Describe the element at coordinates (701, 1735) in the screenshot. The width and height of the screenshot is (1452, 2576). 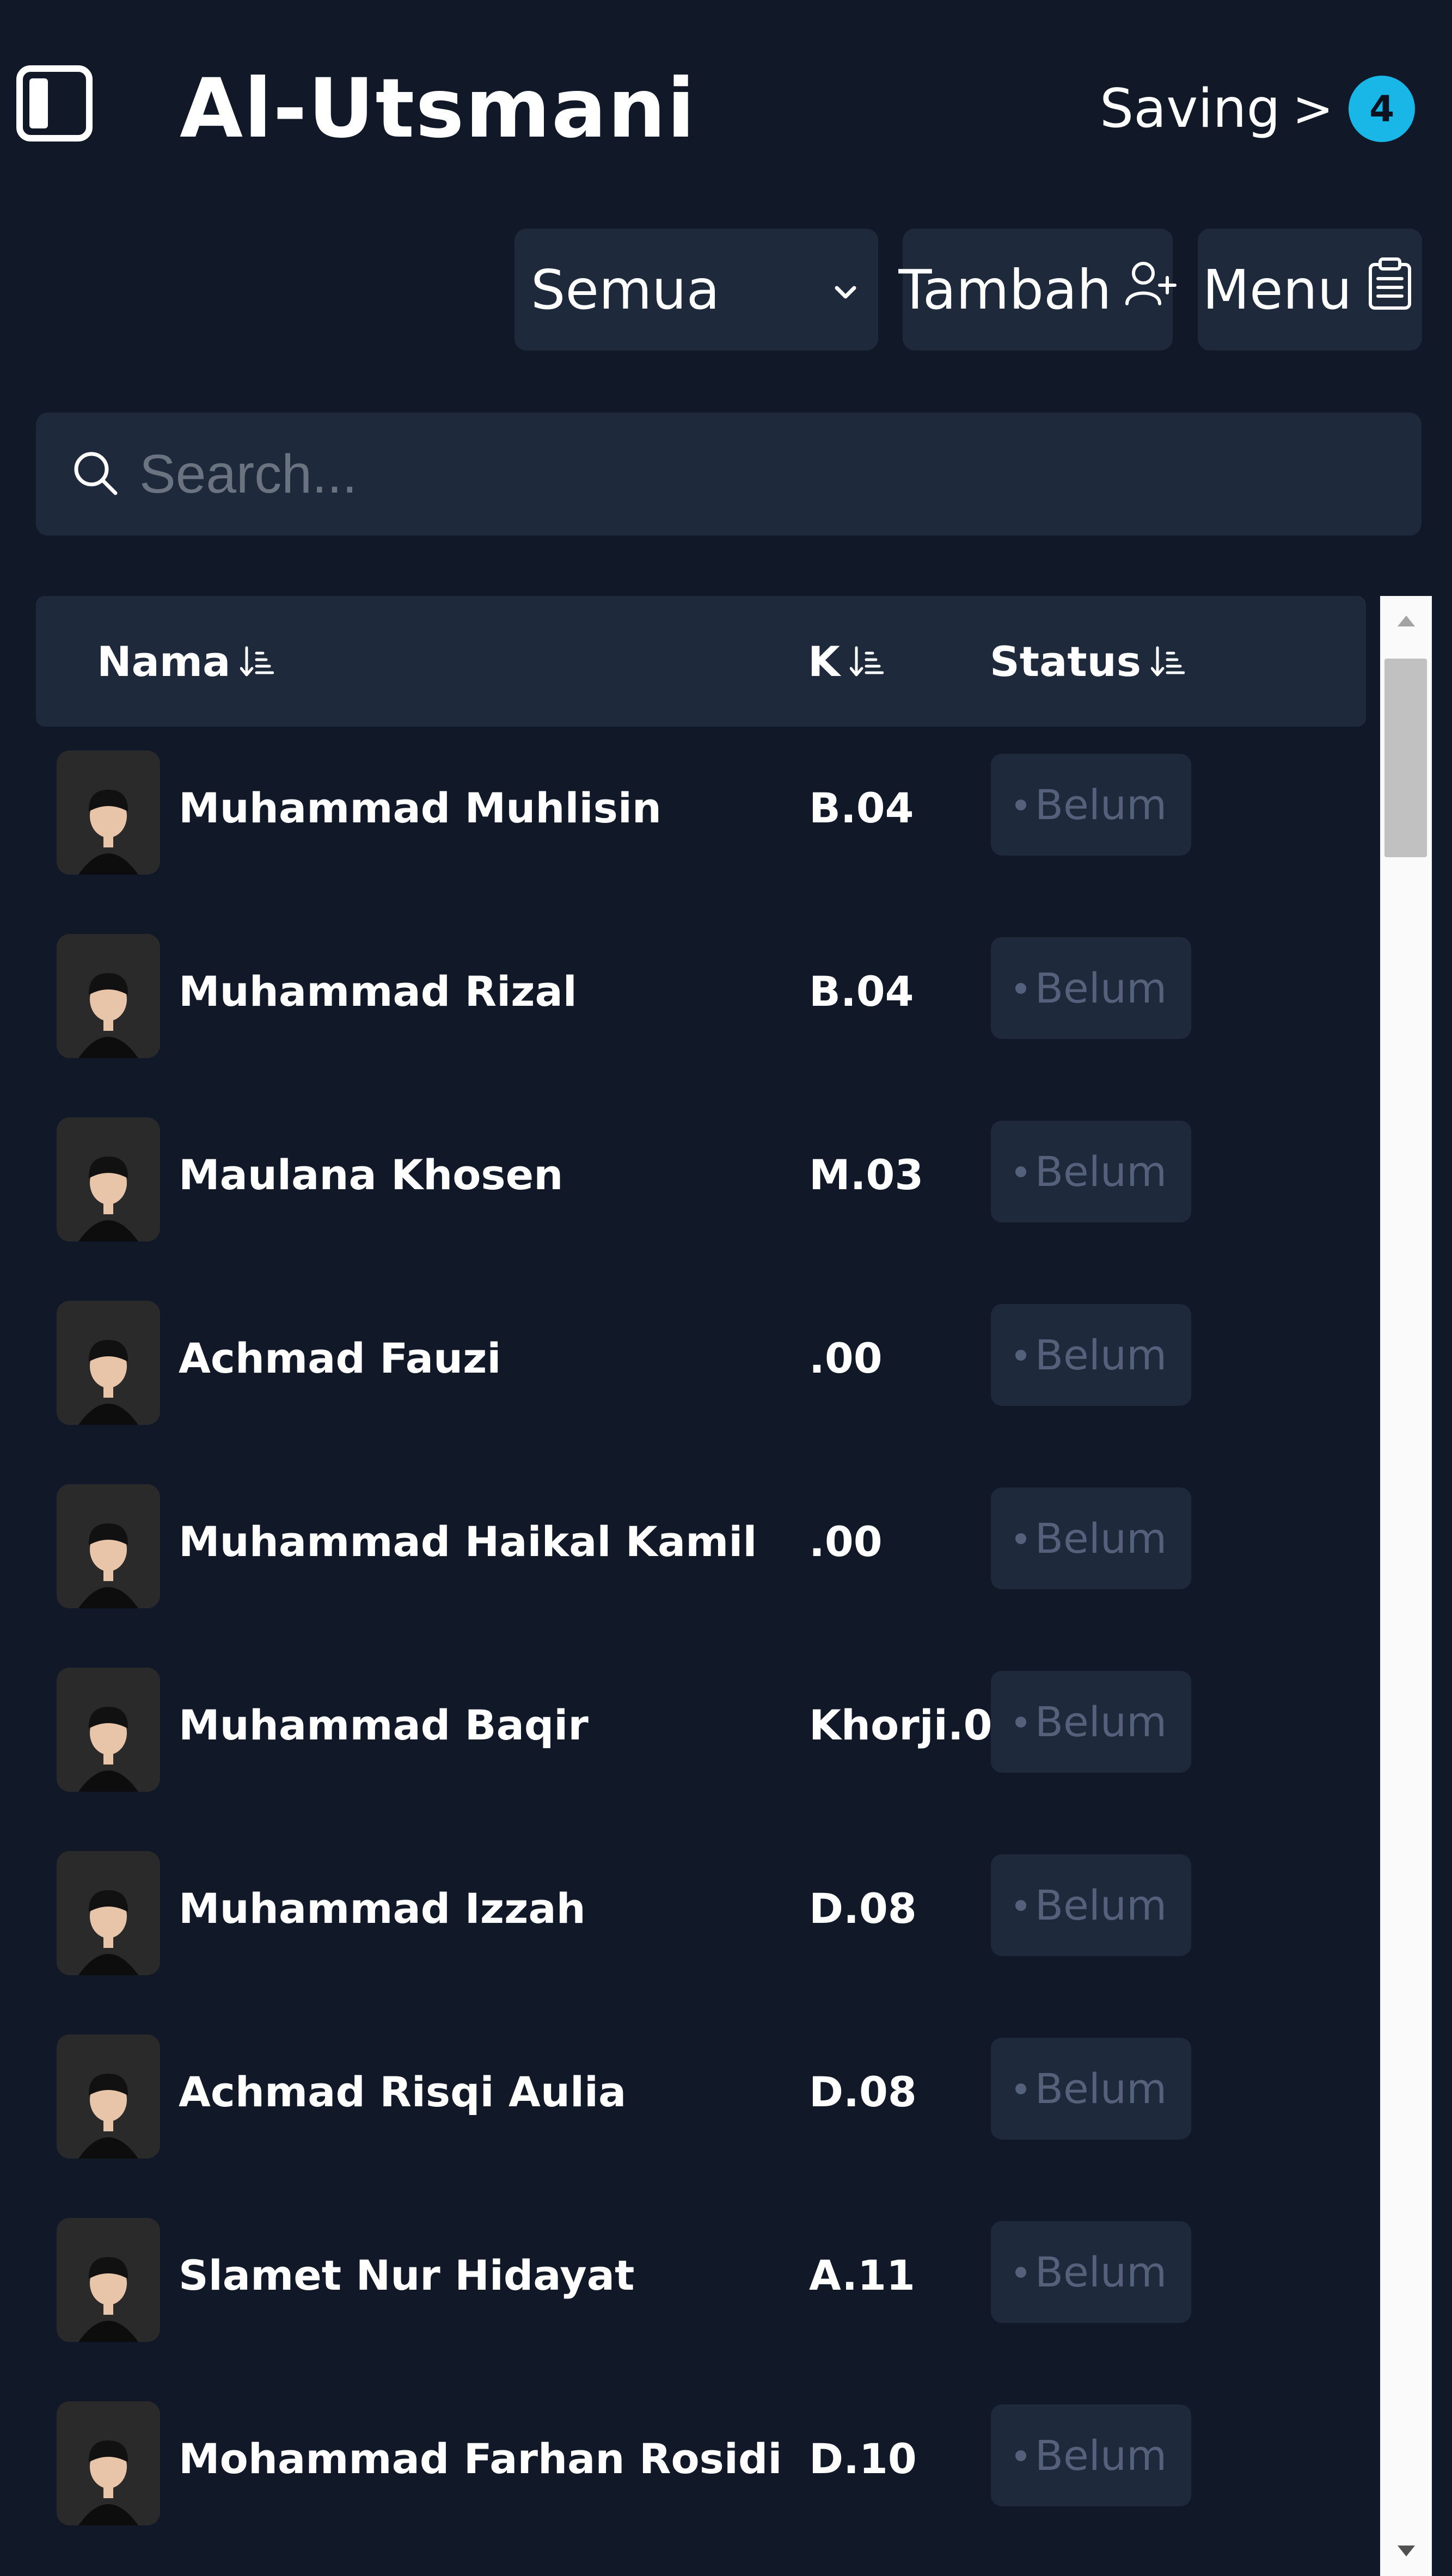
I see `table-row: Muhammad Baqir Khorji.00 Belum` at that location.